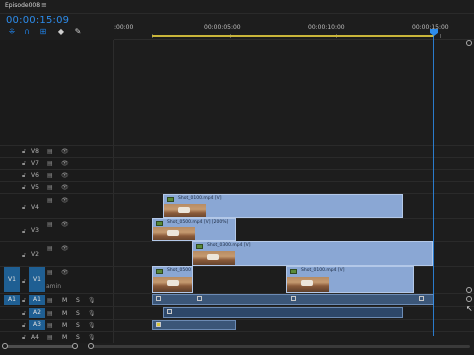 Image resolution: width=474 pixels, height=355 pixels. Describe the element at coordinates (469, 299) in the screenshot. I see `audio-scroll-handle-top` at that location.